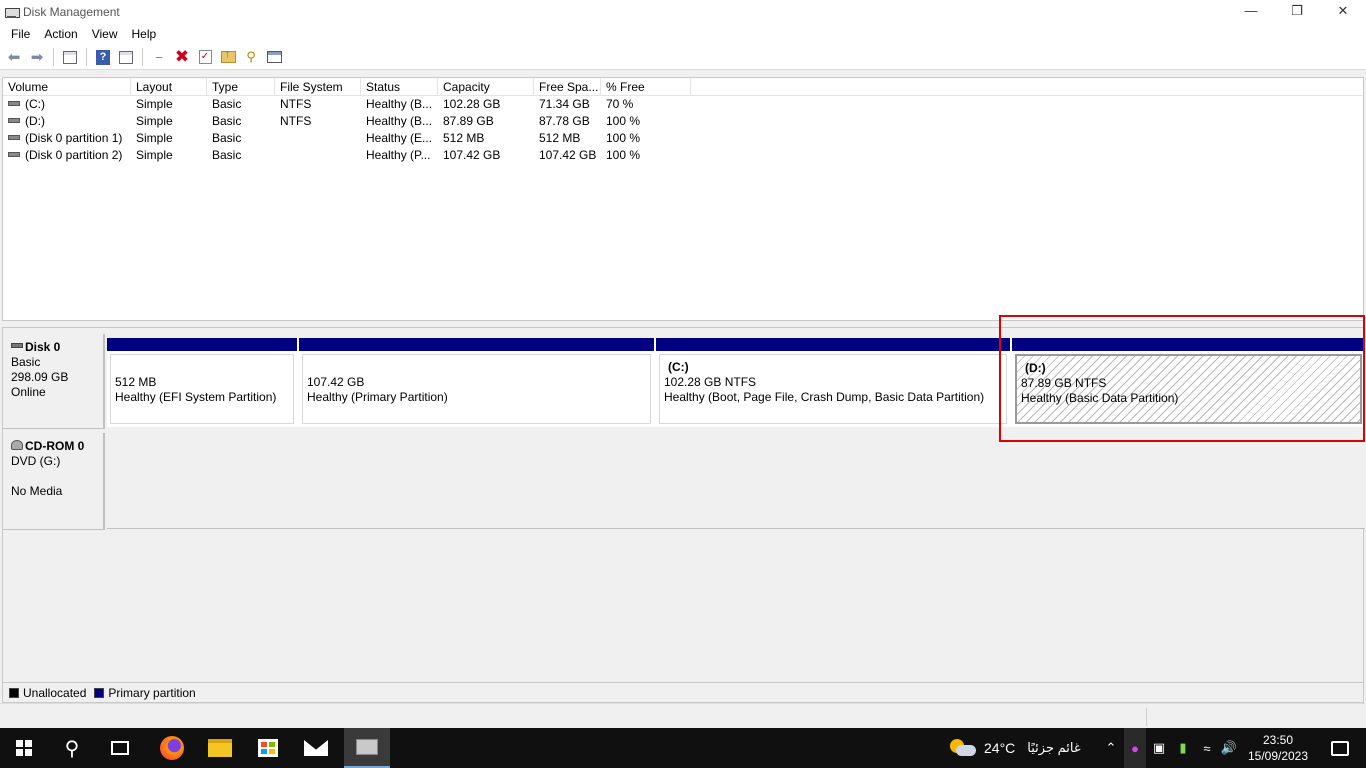 This screenshot has height=768, width=1366. What do you see at coordinates (55, 692) in the screenshot?
I see `legend-unallocated: Unallocated` at bounding box center [55, 692].